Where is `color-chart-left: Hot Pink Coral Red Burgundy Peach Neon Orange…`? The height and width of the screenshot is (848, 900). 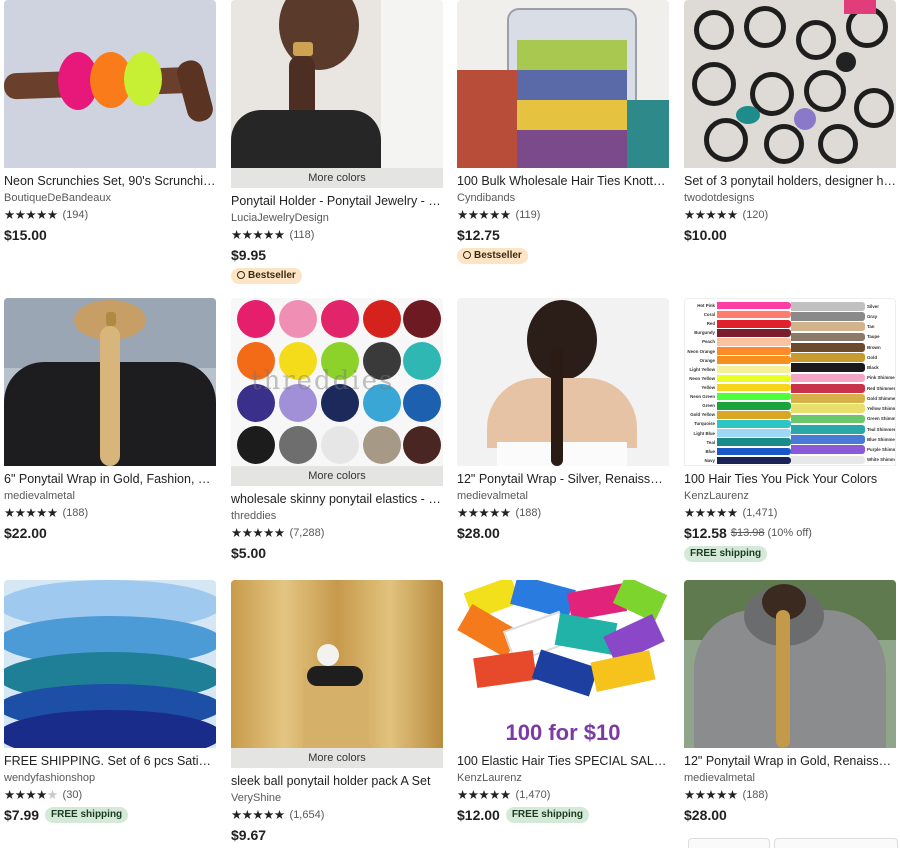
color-chart-left: Hot Pink Coral Red Burgundy Peach Neon Orange… is located at coordinates (739, 383).